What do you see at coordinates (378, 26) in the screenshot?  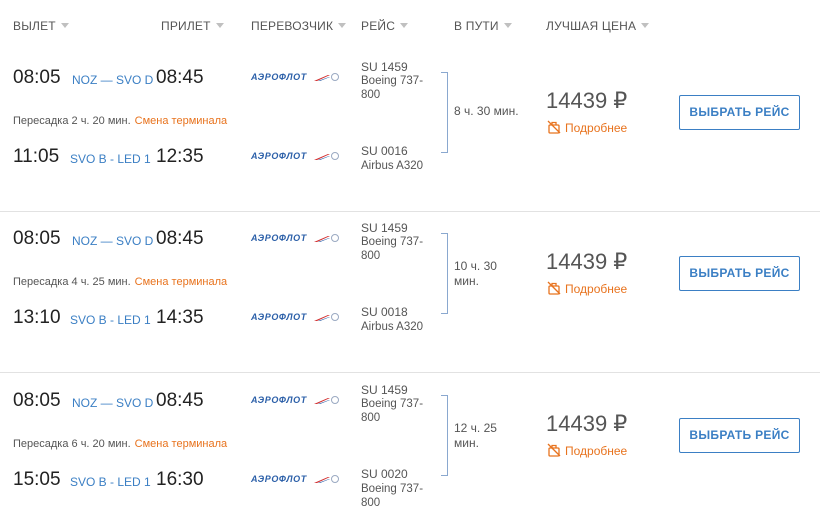 I see `flight-header-label: РЕЙС` at bounding box center [378, 26].